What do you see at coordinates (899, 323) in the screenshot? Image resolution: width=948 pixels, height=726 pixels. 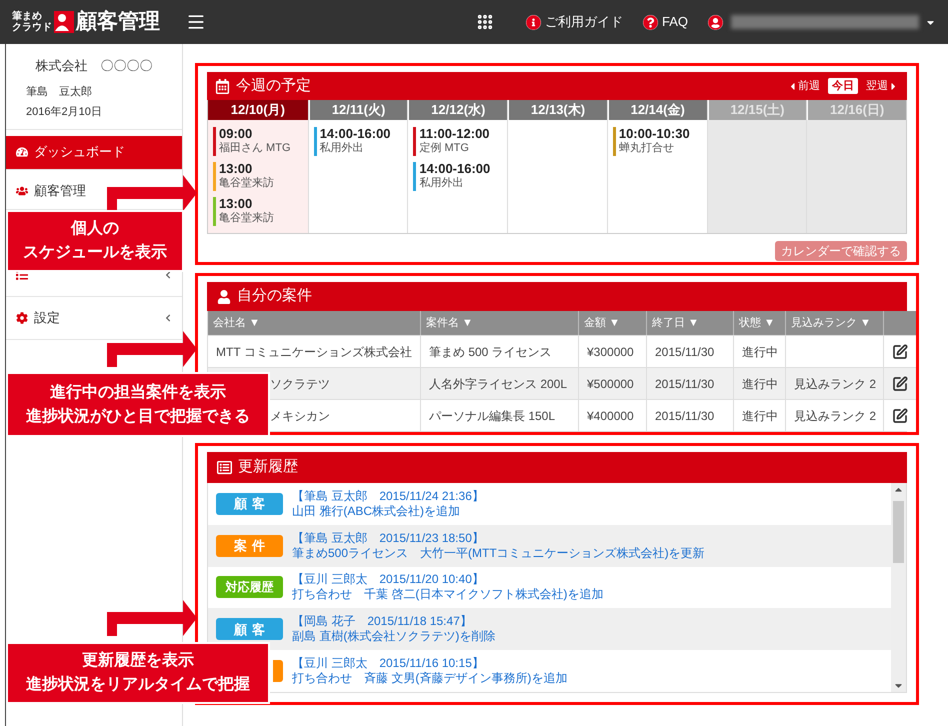 I see `column-header` at bounding box center [899, 323].